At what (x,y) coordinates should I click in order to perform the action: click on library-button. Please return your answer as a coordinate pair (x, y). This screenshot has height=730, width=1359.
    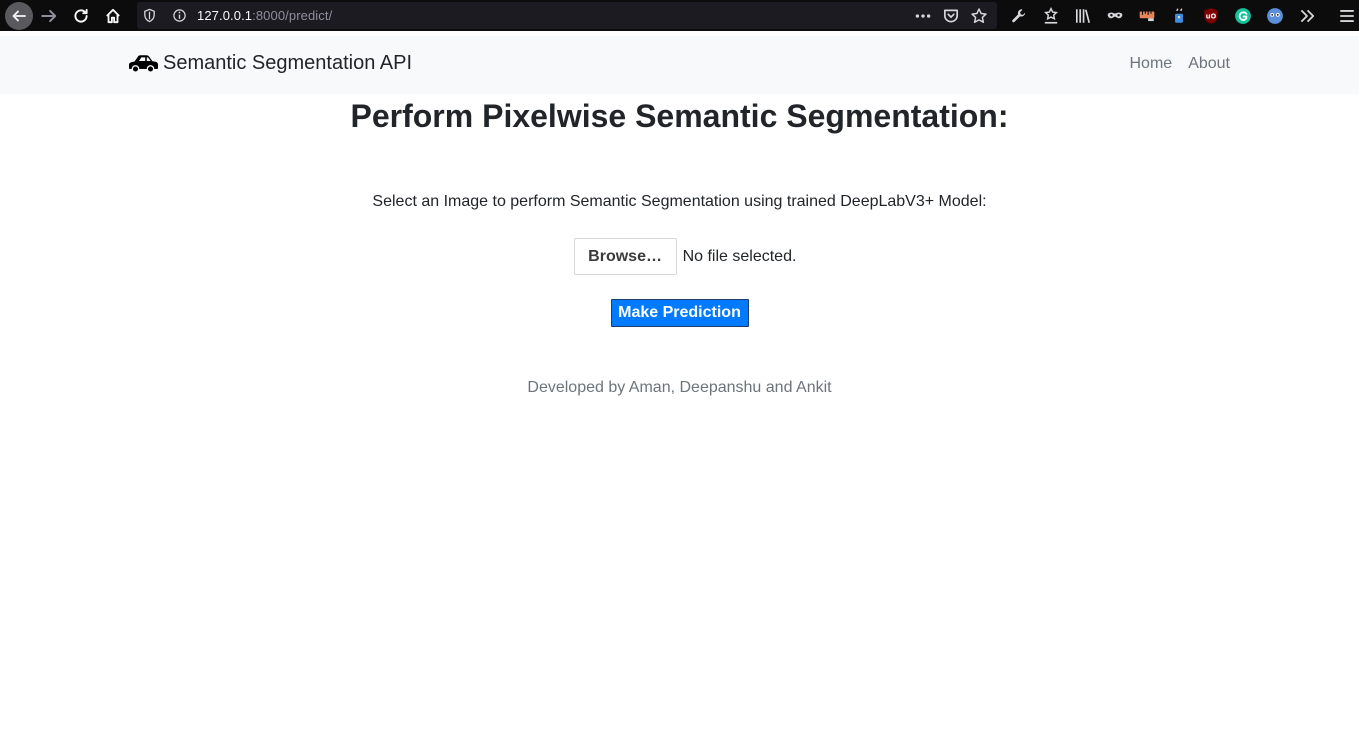
    Looking at the image, I should click on (1083, 15).